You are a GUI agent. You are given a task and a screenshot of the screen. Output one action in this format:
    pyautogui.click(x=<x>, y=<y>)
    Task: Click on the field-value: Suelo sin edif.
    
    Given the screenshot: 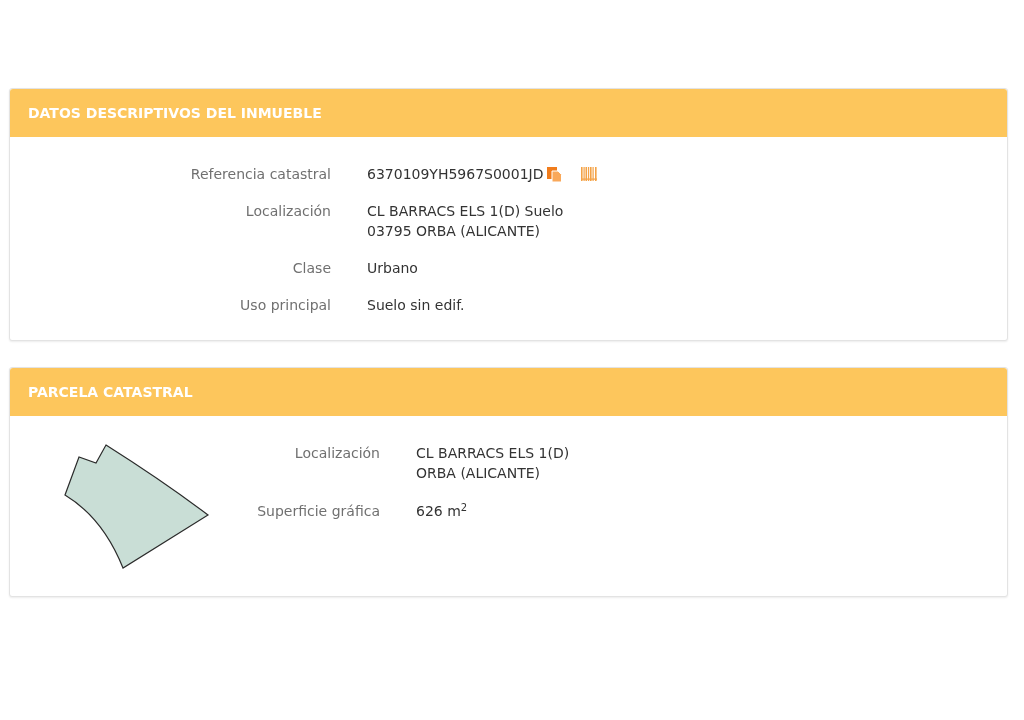 What is the action you would take?
    pyautogui.click(x=416, y=305)
    